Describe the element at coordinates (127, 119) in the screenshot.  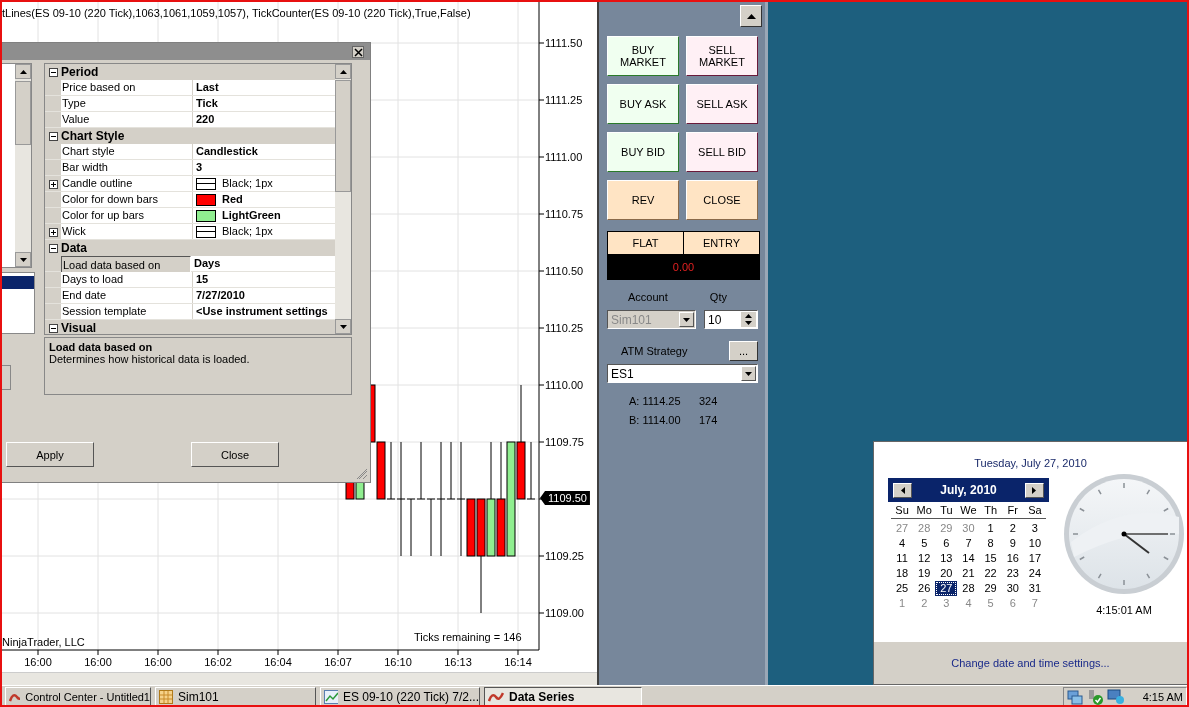
I see `property-label: Value` at that location.